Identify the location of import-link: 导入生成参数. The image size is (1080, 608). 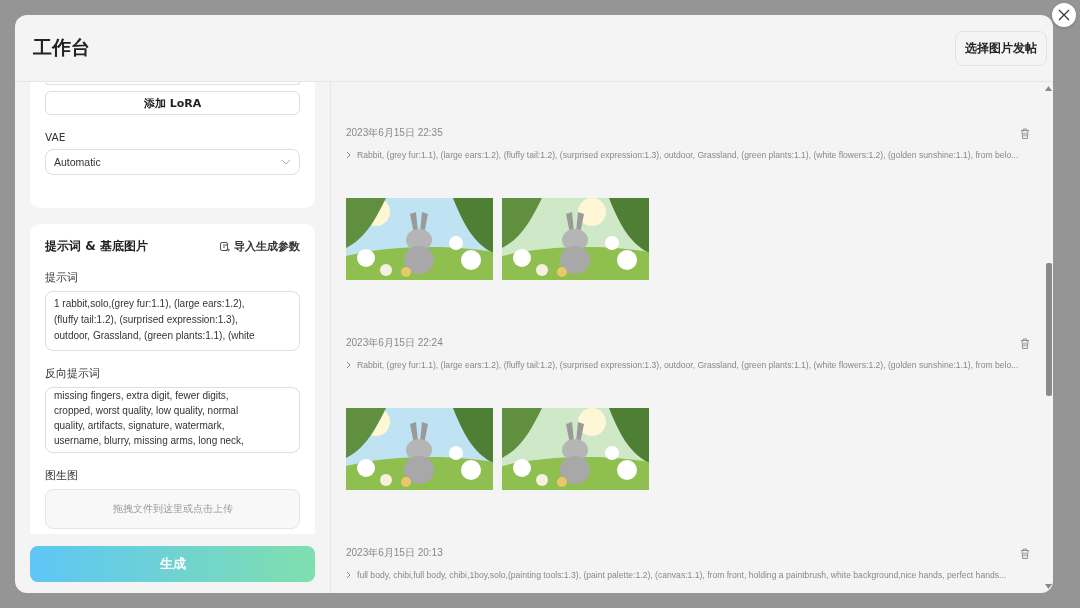
(267, 246).